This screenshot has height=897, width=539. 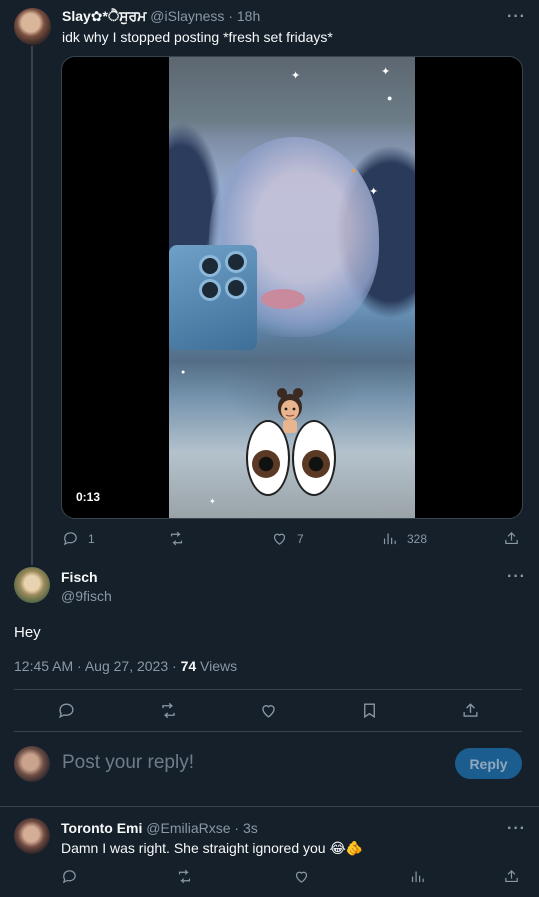 I want to click on tweet-text: Hey, so click(x=27, y=632).